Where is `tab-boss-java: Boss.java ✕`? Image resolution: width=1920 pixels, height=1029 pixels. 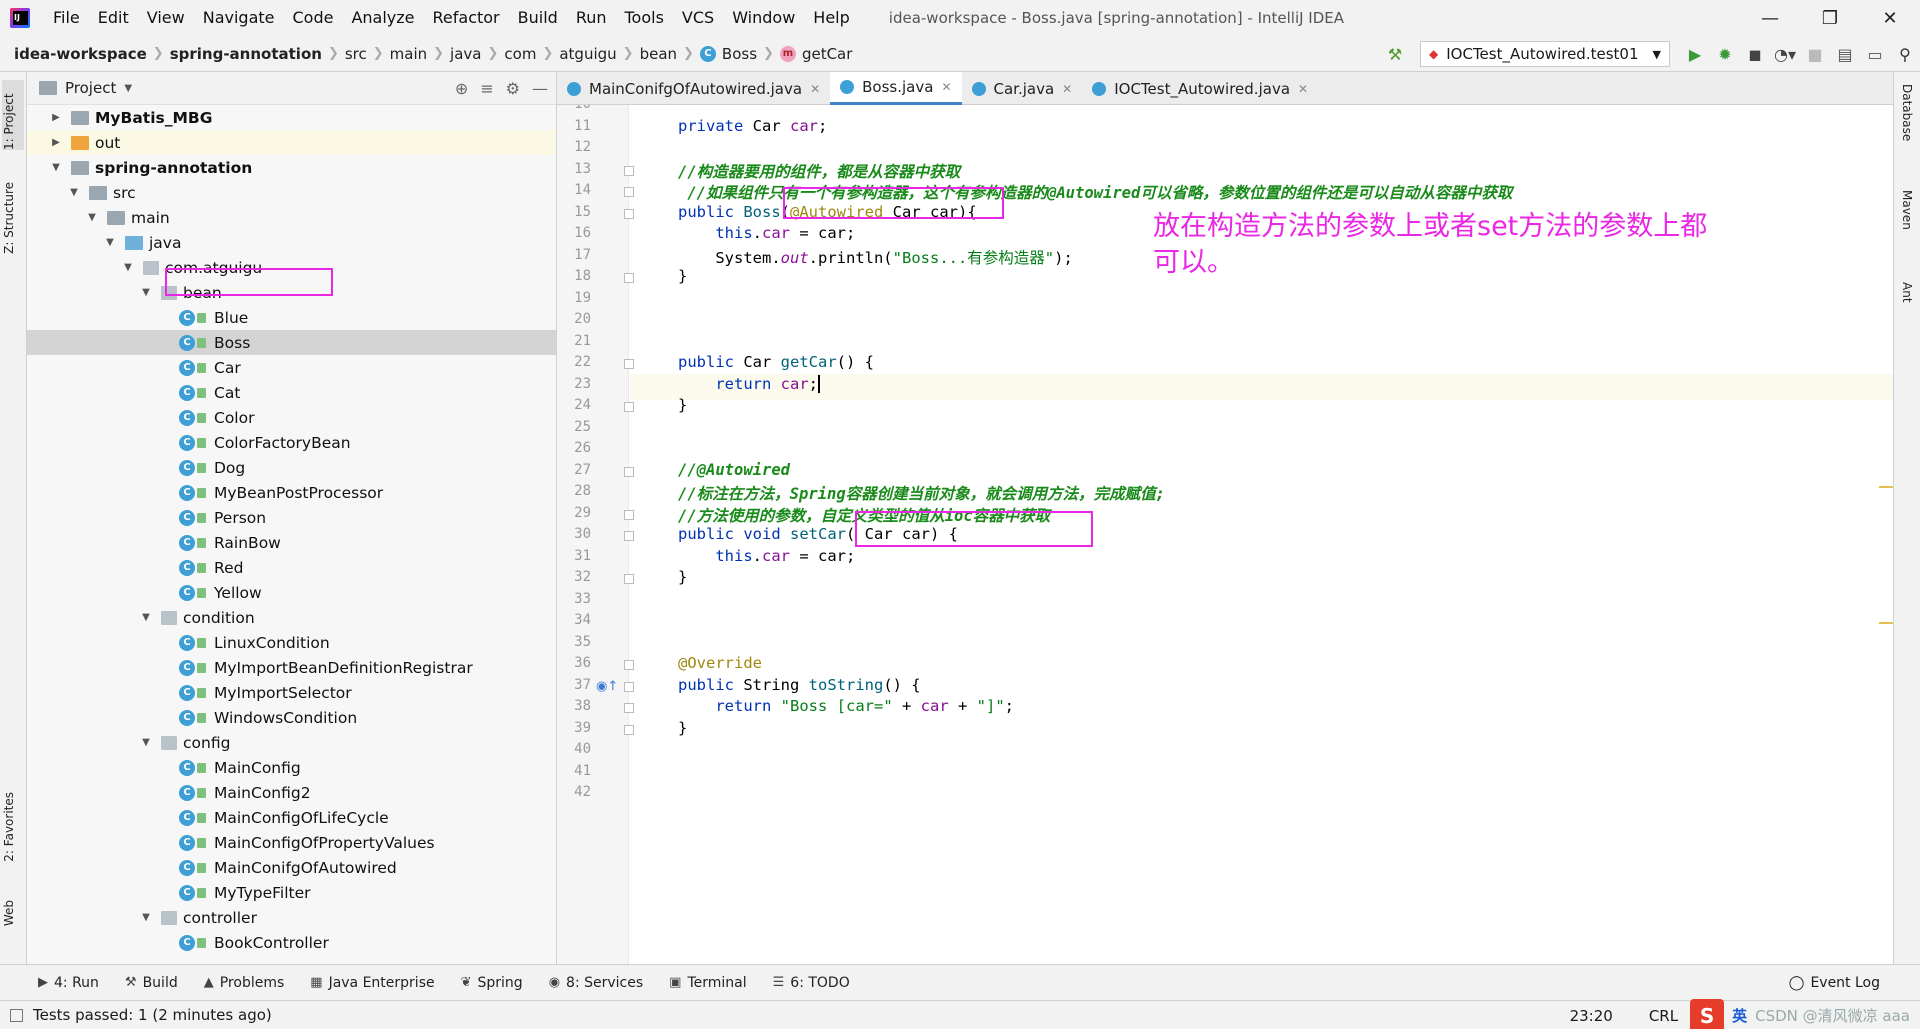 tab-boss-java: Boss.java ✕ is located at coordinates (896, 88).